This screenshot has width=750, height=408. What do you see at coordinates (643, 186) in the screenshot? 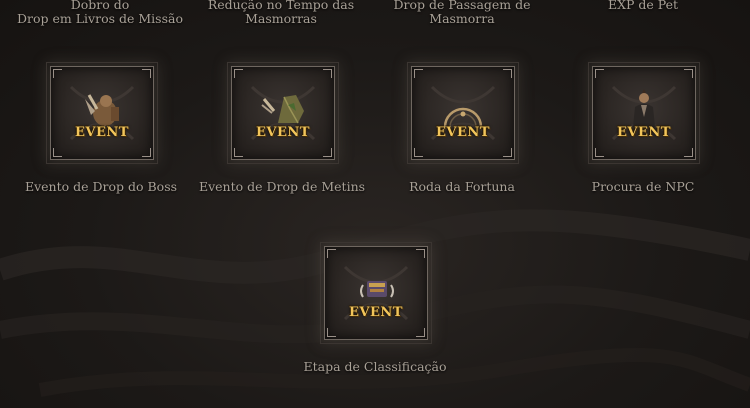
I see `event-label-npc-search: Procura de NPC` at bounding box center [643, 186].